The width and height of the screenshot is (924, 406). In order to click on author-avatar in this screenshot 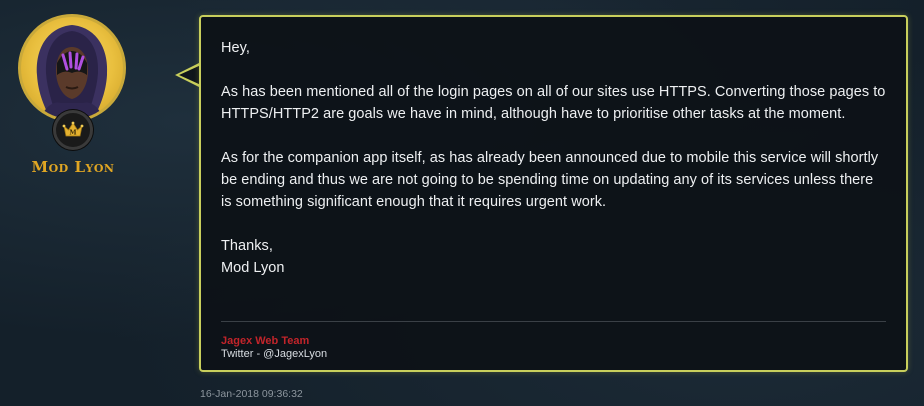, I will do `click(72, 68)`.